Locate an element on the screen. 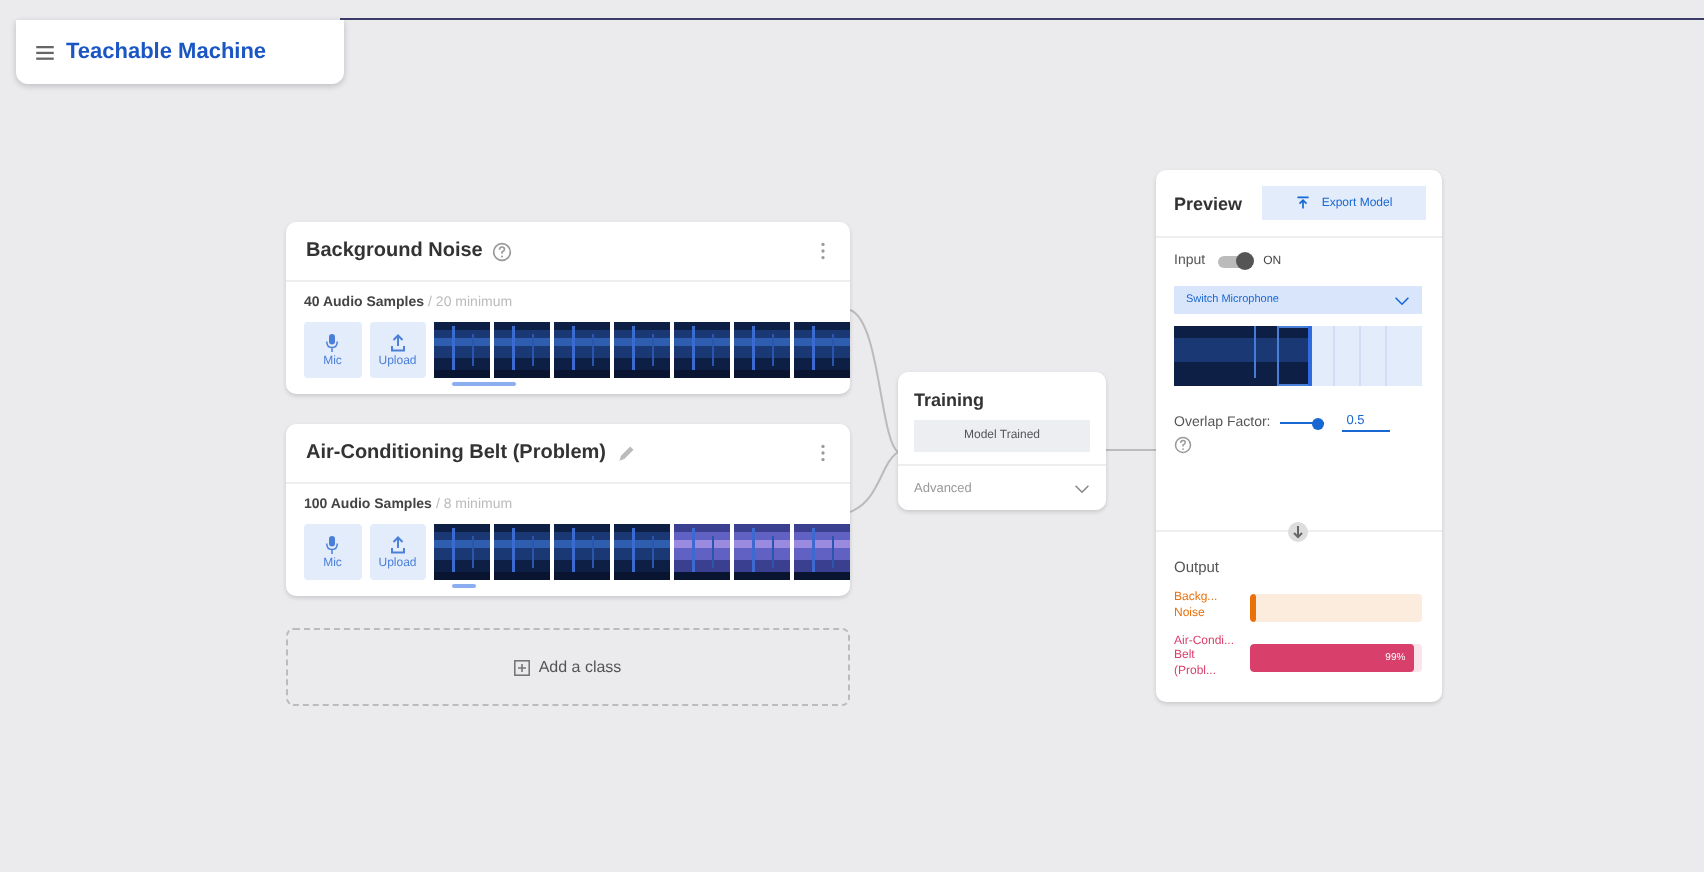  app-title: Teachable Machine is located at coordinates (166, 52).